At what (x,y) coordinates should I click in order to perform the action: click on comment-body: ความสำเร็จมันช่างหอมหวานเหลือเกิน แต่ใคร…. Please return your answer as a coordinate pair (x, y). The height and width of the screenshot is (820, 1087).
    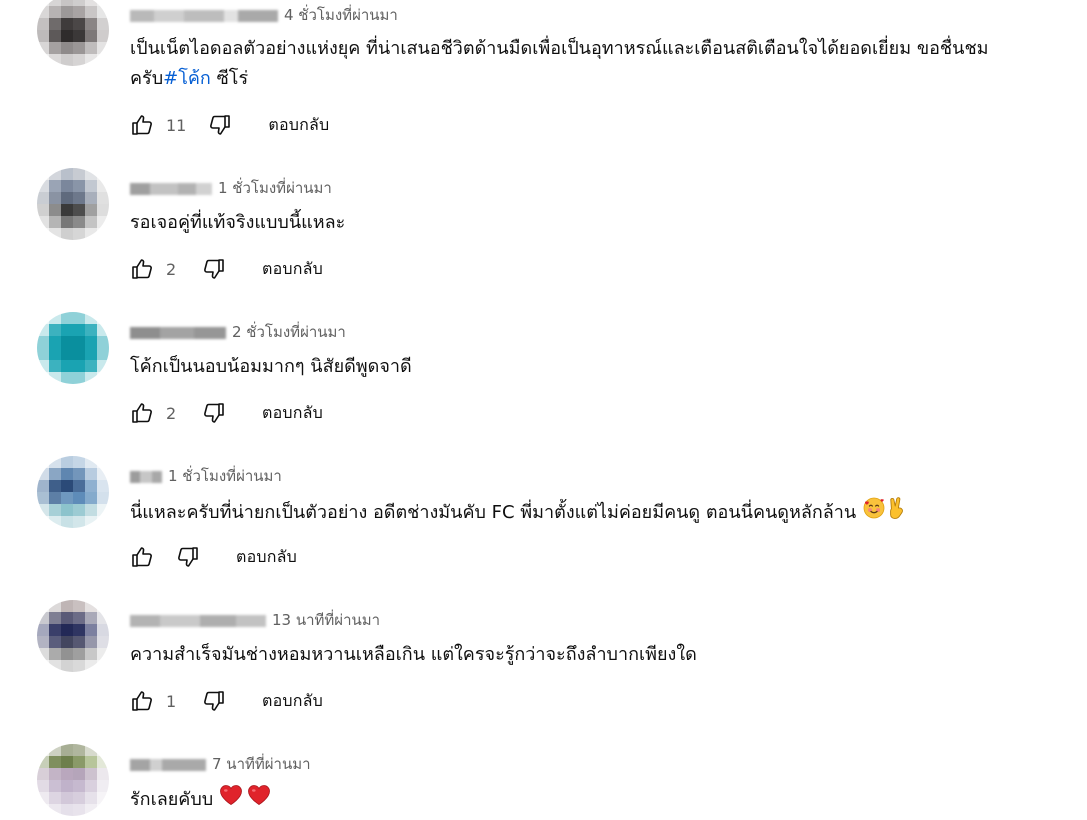
    Looking at the image, I should click on (413, 654).